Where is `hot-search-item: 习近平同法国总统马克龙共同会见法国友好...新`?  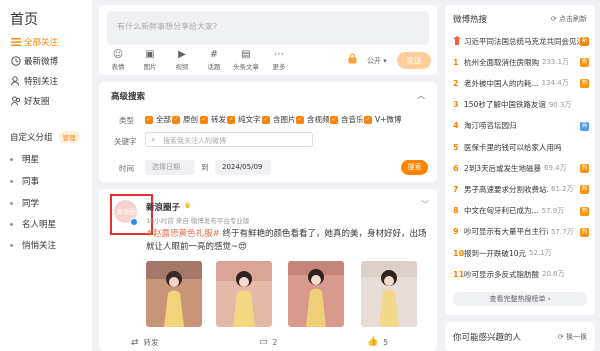
hot-search-item: 习近平同法国总统马克龙共同会见法国友好...新 is located at coordinates (521, 41).